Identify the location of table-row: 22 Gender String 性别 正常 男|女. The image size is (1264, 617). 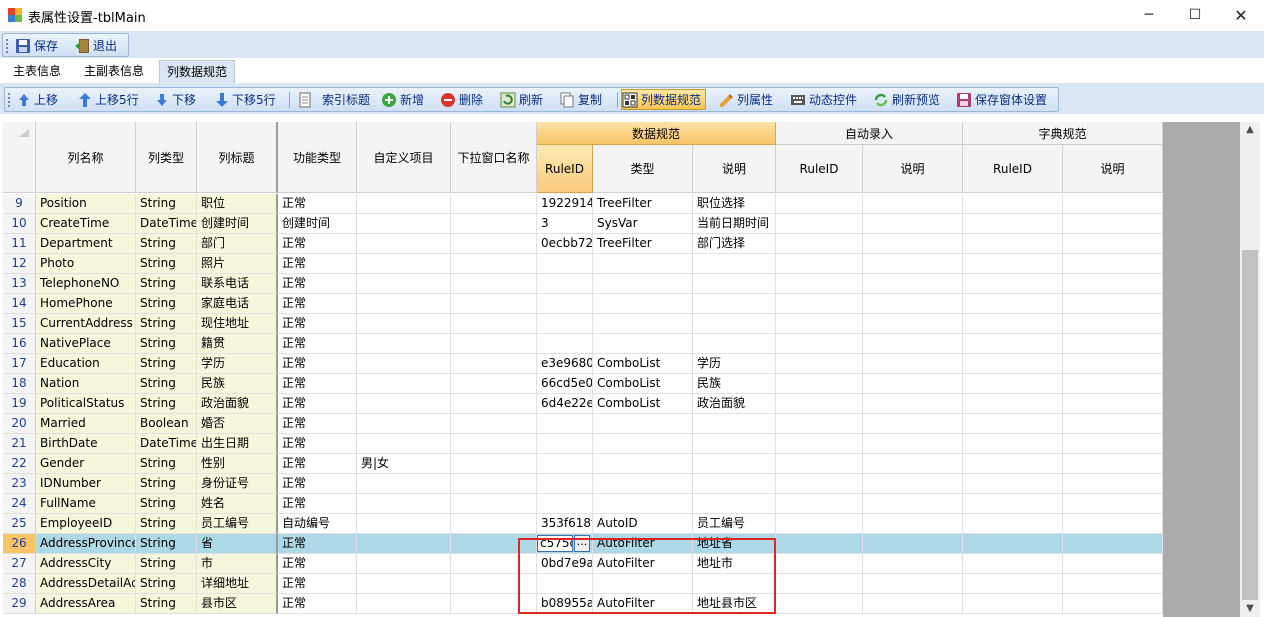
(581, 464).